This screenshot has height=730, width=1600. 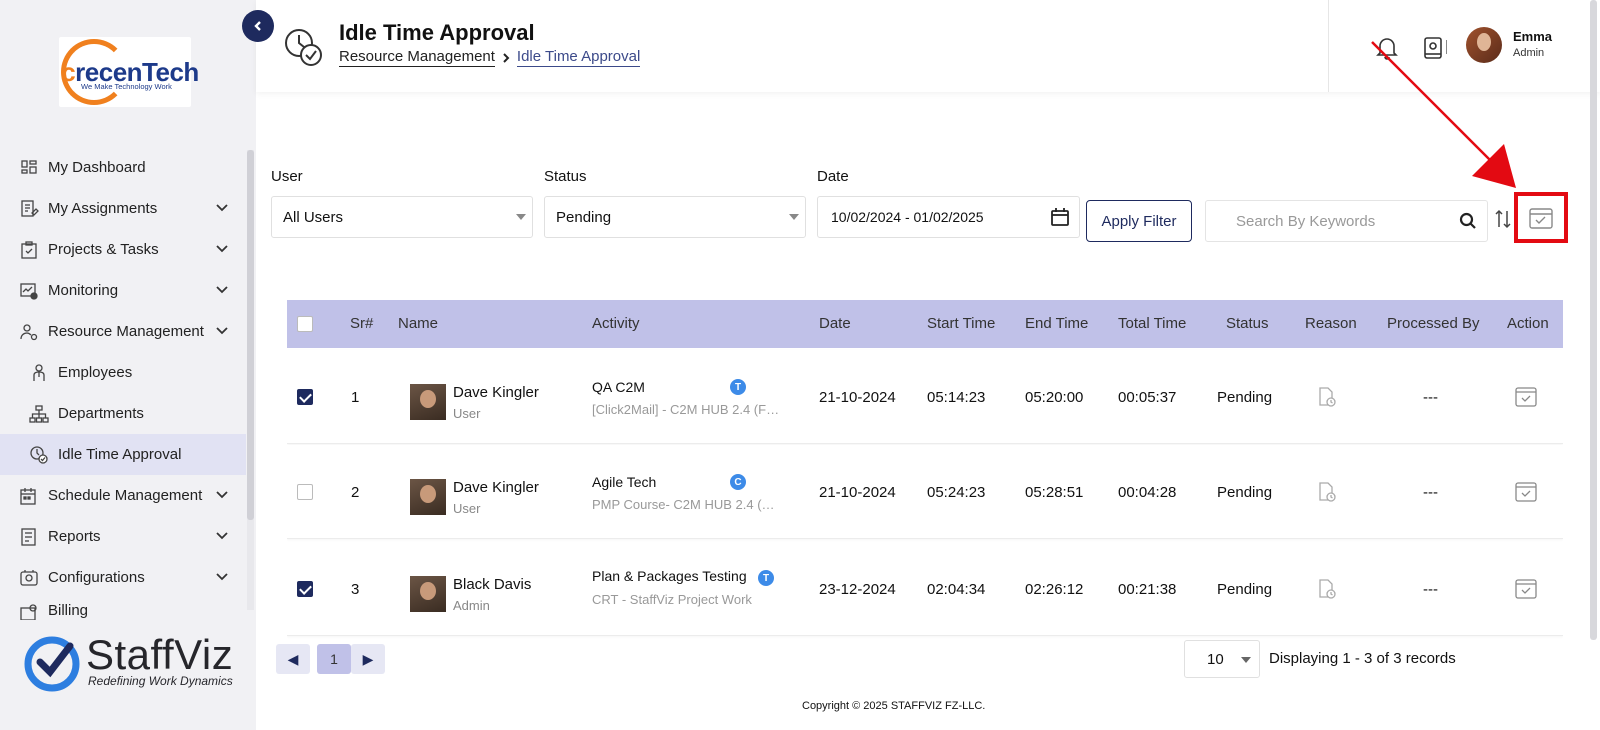 I want to click on staffviz-mark-icon, so click(x=52, y=664).